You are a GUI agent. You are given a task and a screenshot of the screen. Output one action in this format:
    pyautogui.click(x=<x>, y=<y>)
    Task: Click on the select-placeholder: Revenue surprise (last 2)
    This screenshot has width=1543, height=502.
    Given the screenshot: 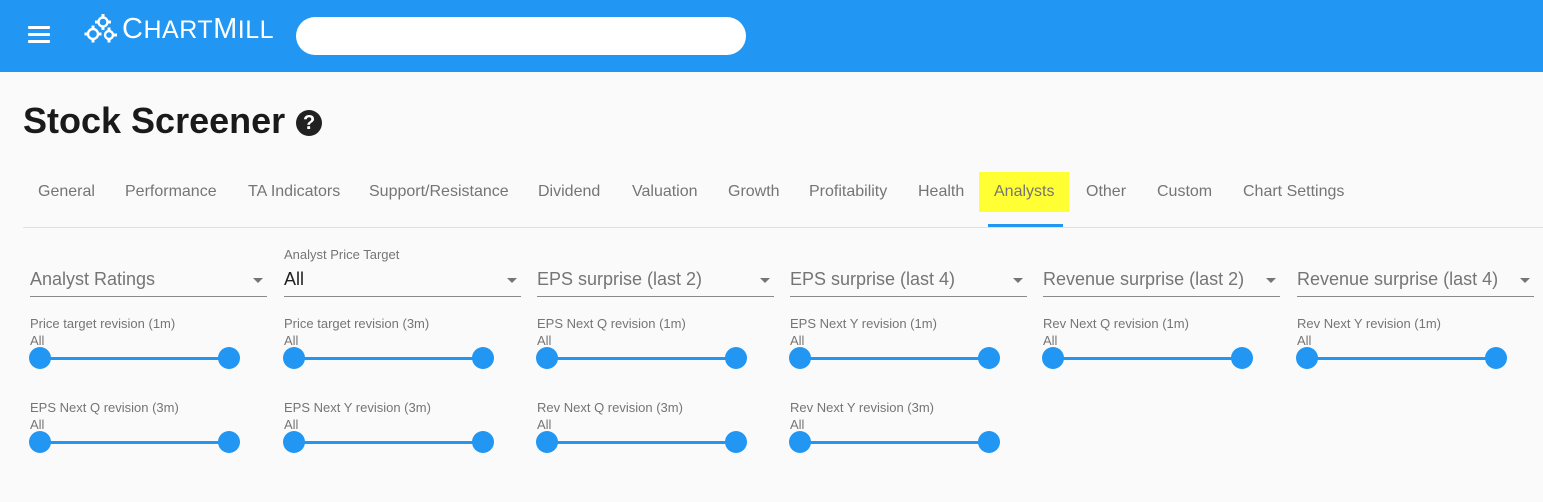 What is the action you would take?
    pyautogui.click(x=1144, y=279)
    